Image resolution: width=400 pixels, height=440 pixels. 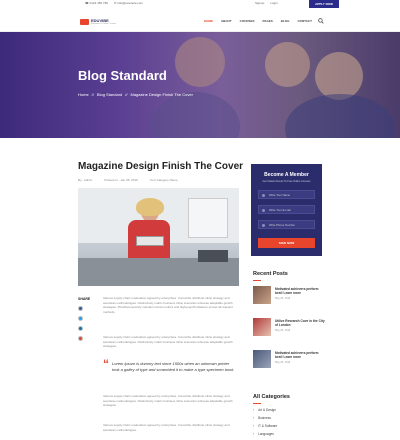 I want to click on facebook-icon, so click(x=80, y=308).